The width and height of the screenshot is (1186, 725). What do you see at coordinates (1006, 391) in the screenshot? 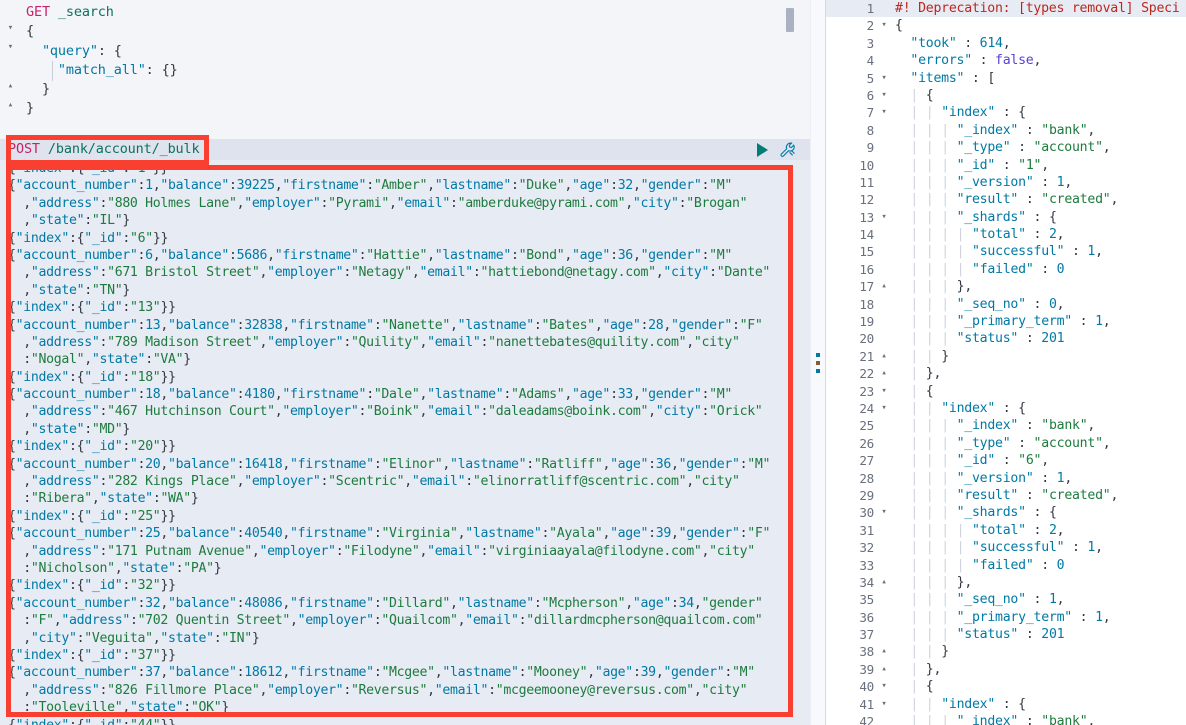
I see `response-line: 23 ▾ | {` at bounding box center [1006, 391].